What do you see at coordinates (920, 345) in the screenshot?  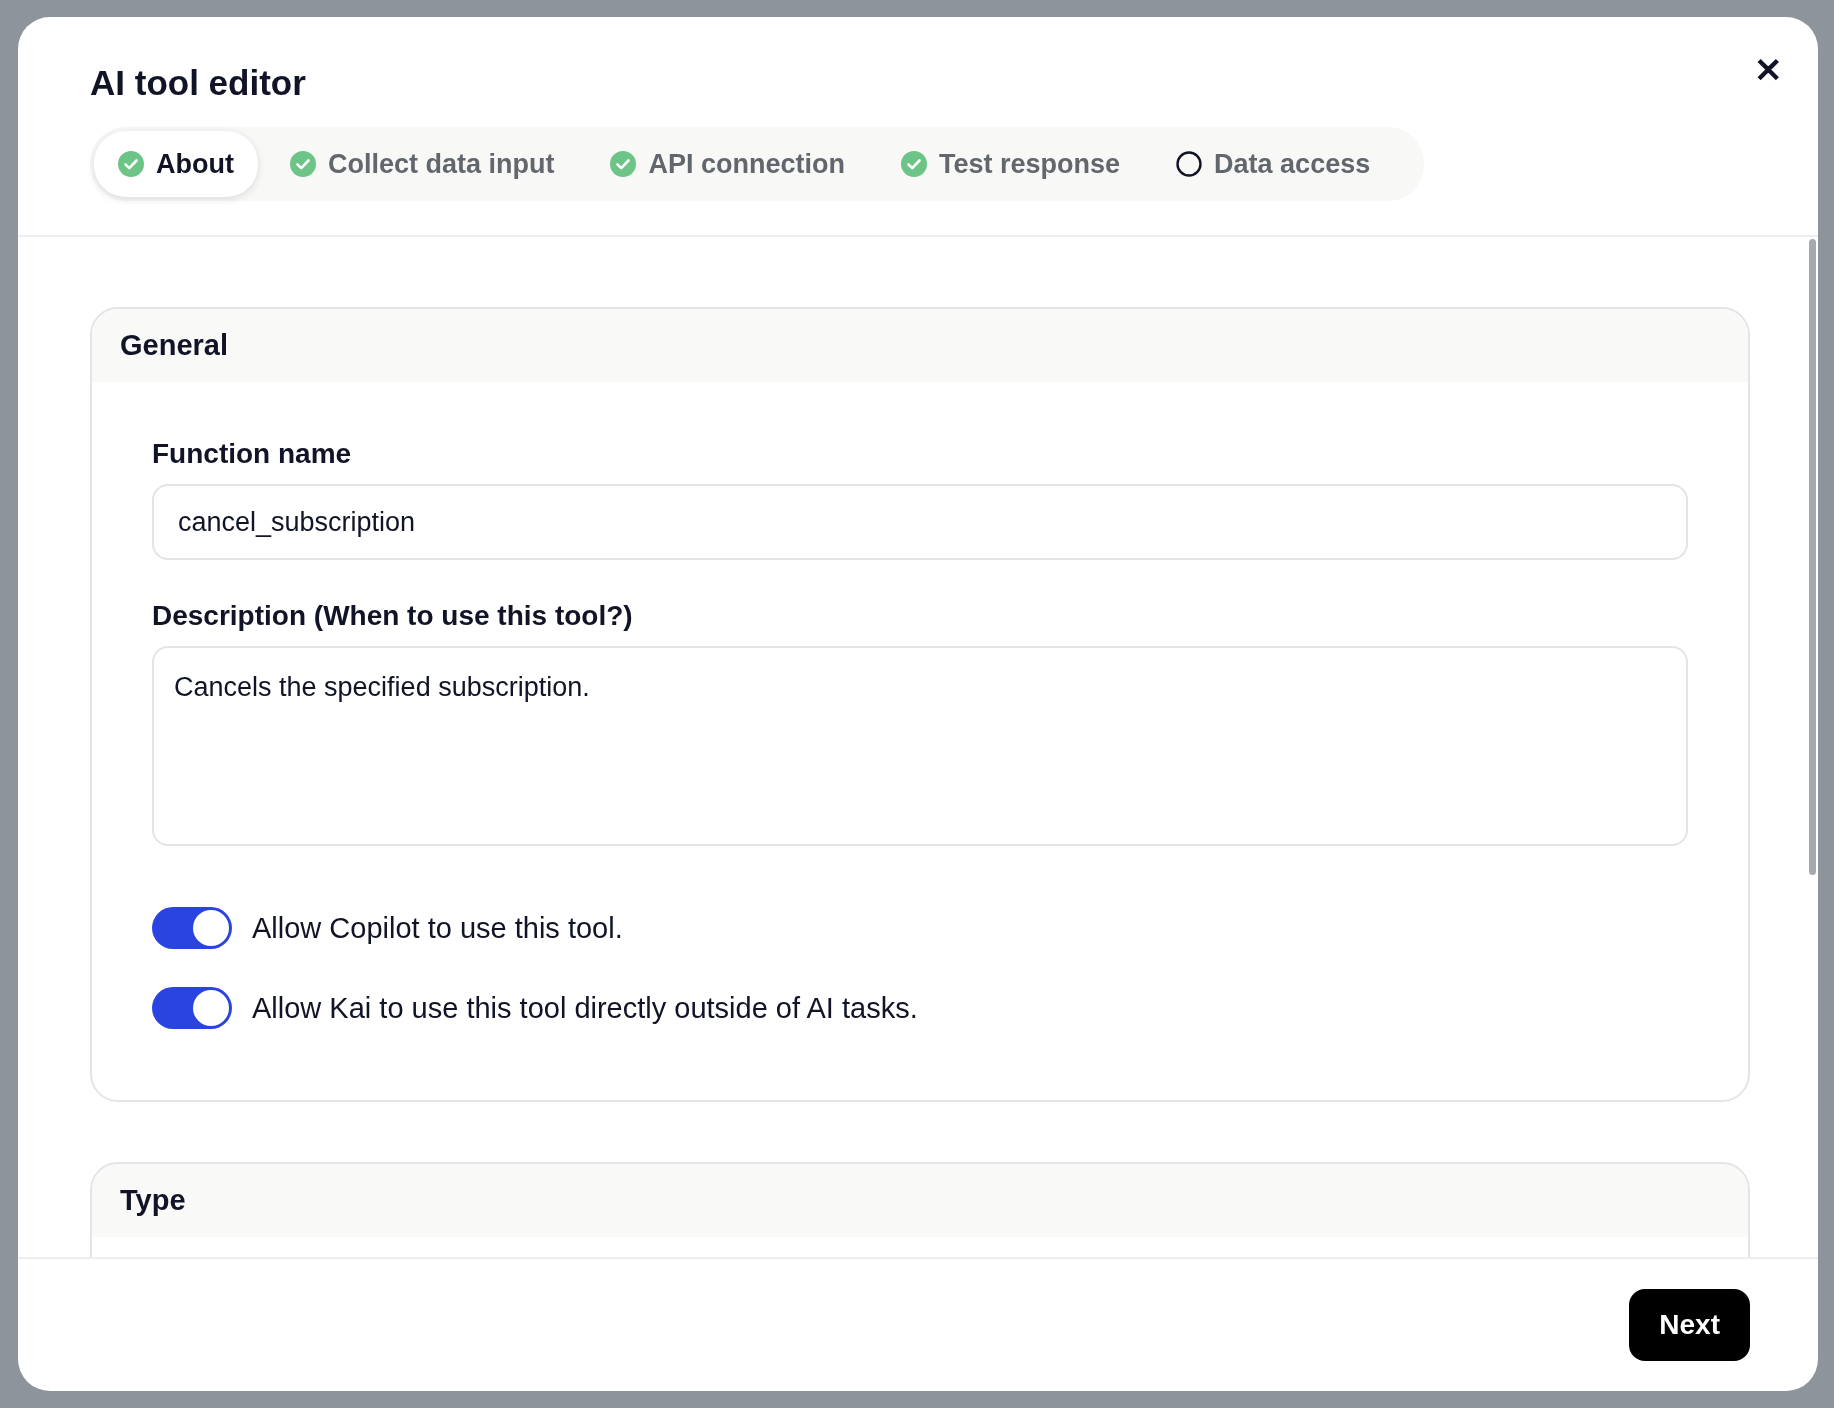 I see `section-title: General` at bounding box center [920, 345].